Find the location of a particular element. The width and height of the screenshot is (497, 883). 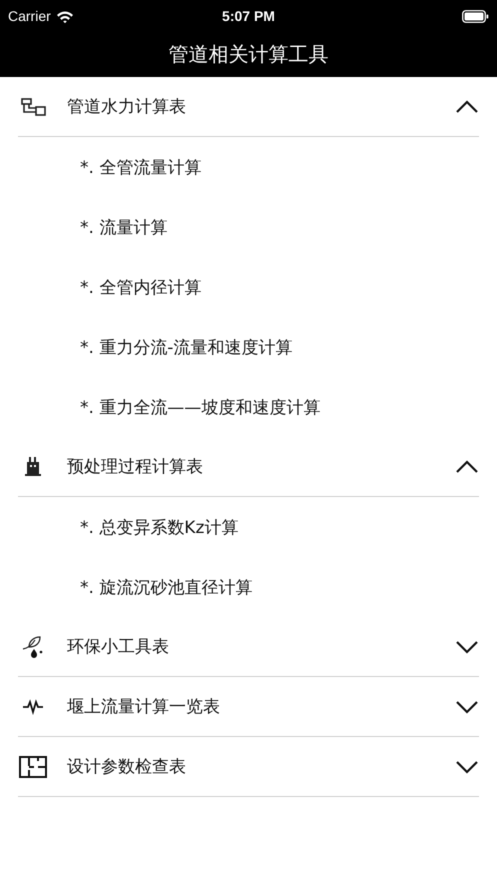

floor-plan-icon is located at coordinates (33, 767).